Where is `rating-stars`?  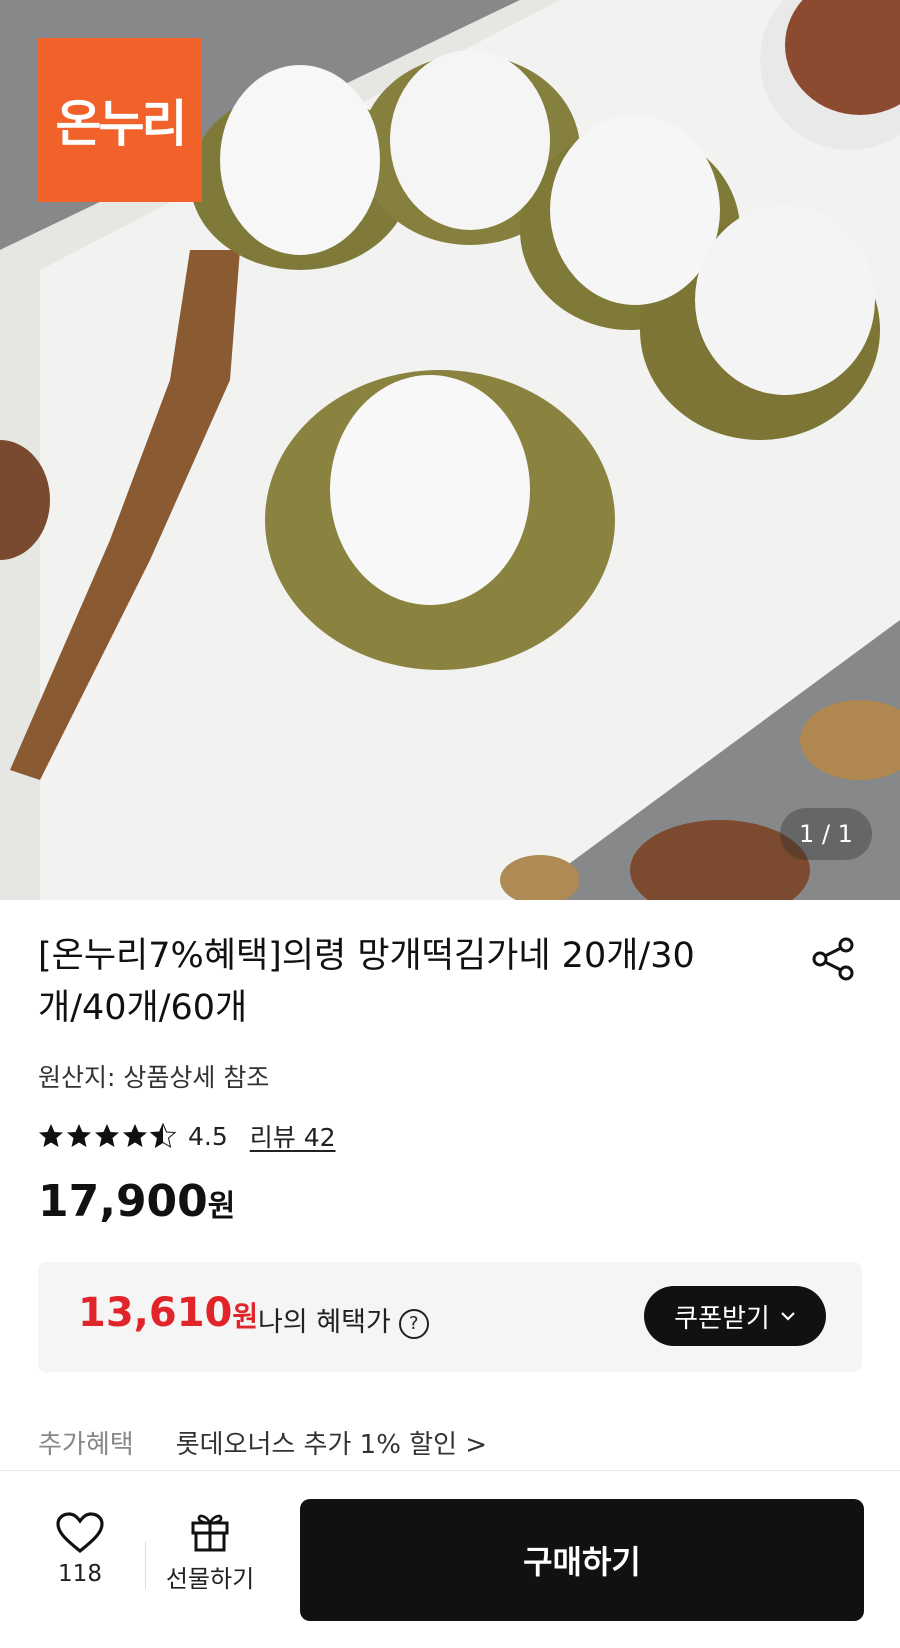 rating-stars is located at coordinates (108, 1136).